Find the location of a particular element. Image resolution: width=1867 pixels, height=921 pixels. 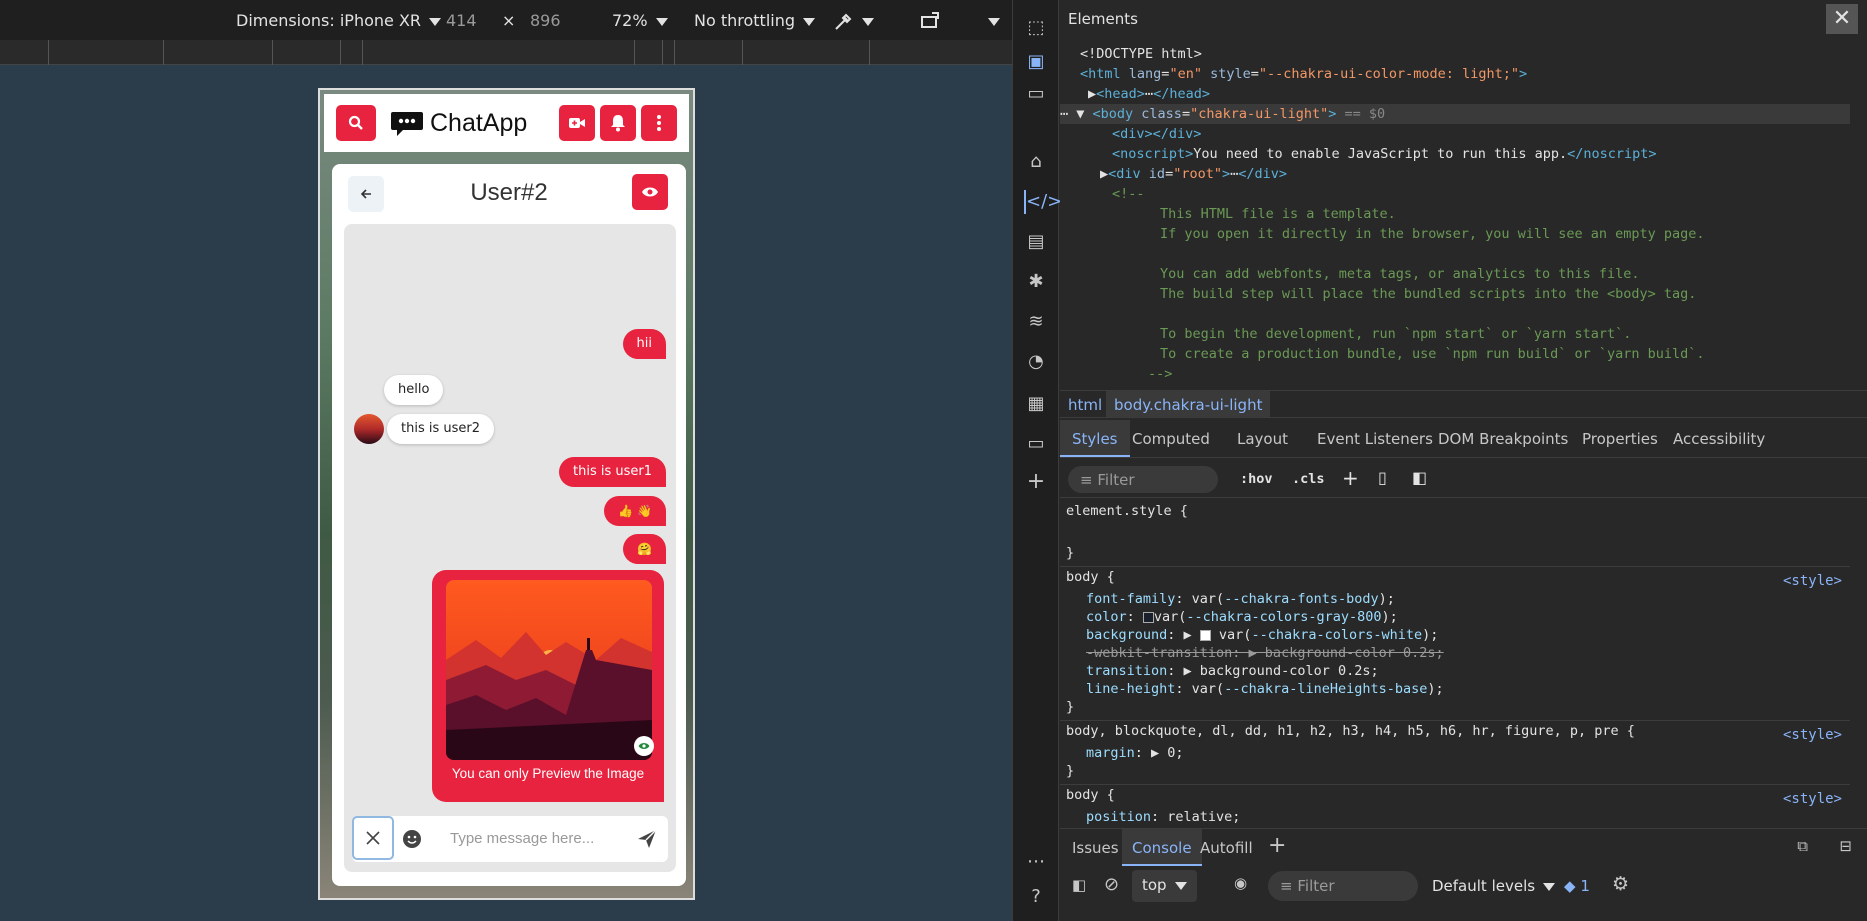

height-input: 896 is located at coordinates (545, 20).